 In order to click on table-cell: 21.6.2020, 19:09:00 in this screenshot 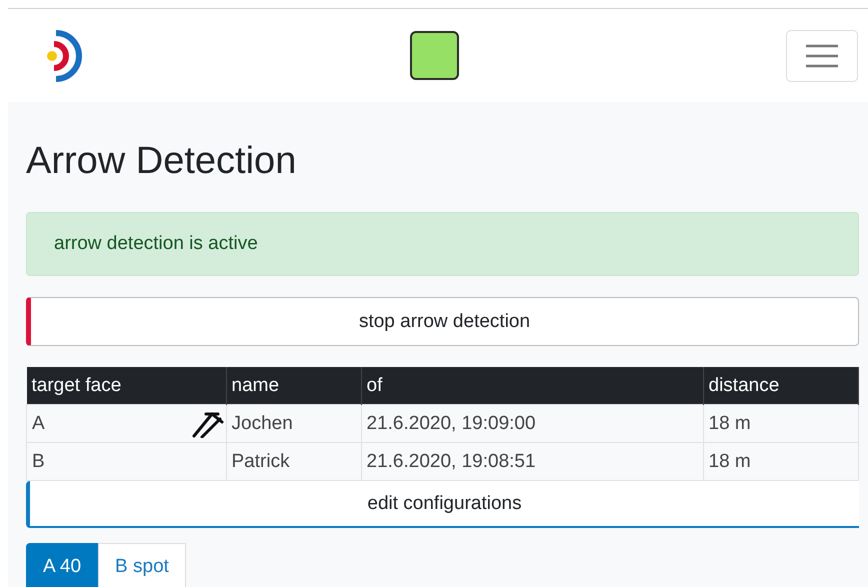, I will do `click(532, 423)`.